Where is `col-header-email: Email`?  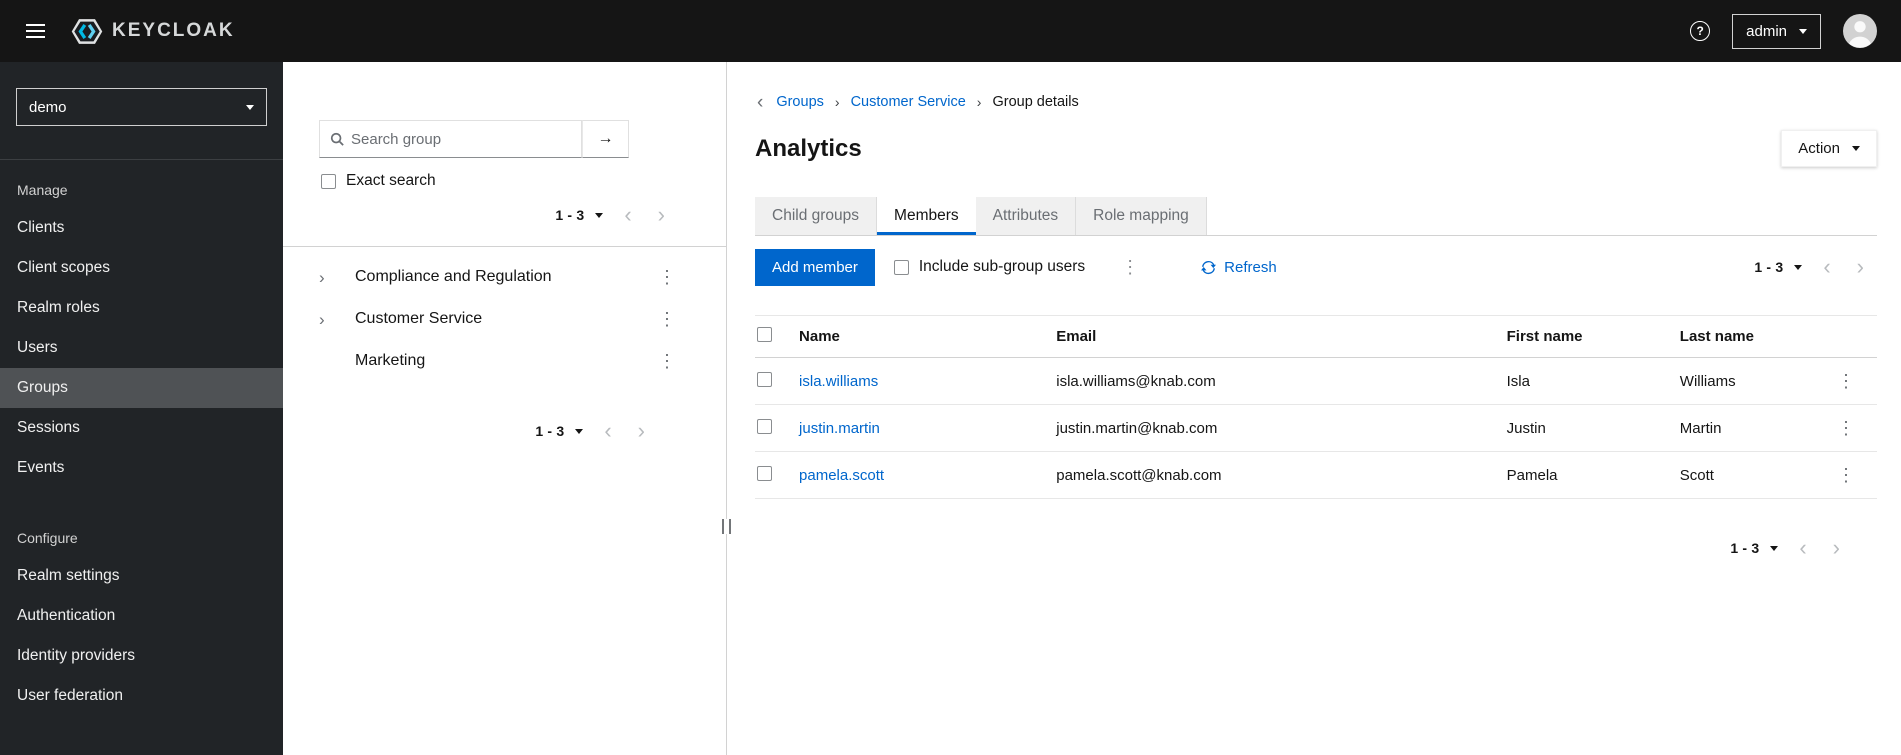
col-header-email: Email is located at coordinates (1076, 336).